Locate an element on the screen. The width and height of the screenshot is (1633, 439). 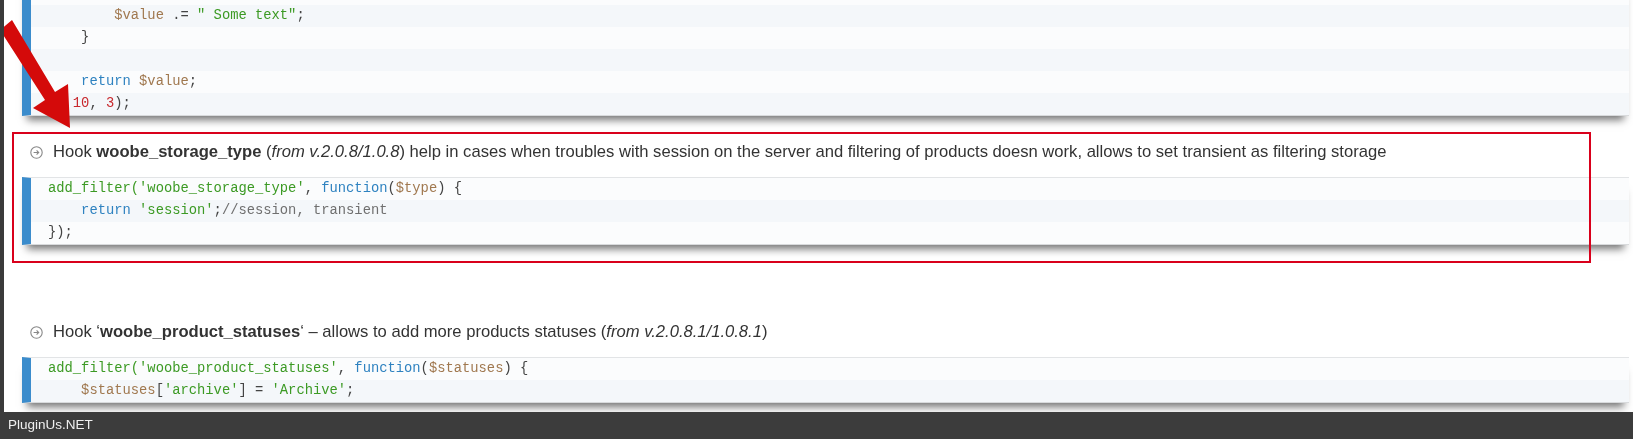
hook-description: Hook woobe_storage_type (from v.2.0.8/1.0.8) help in cases when troubles with session on the server and filtering of products doesn work, allows to set transient as filtering storage is located at coordinates (720, 151).